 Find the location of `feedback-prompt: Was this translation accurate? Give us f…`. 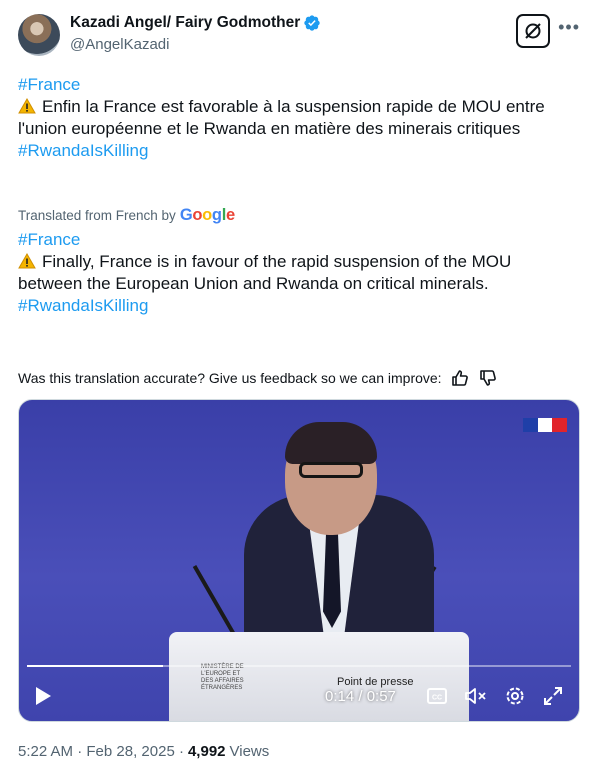

feedback-prompt: Was this translation accurate? Give us f… is located at coordinates (230, 378).